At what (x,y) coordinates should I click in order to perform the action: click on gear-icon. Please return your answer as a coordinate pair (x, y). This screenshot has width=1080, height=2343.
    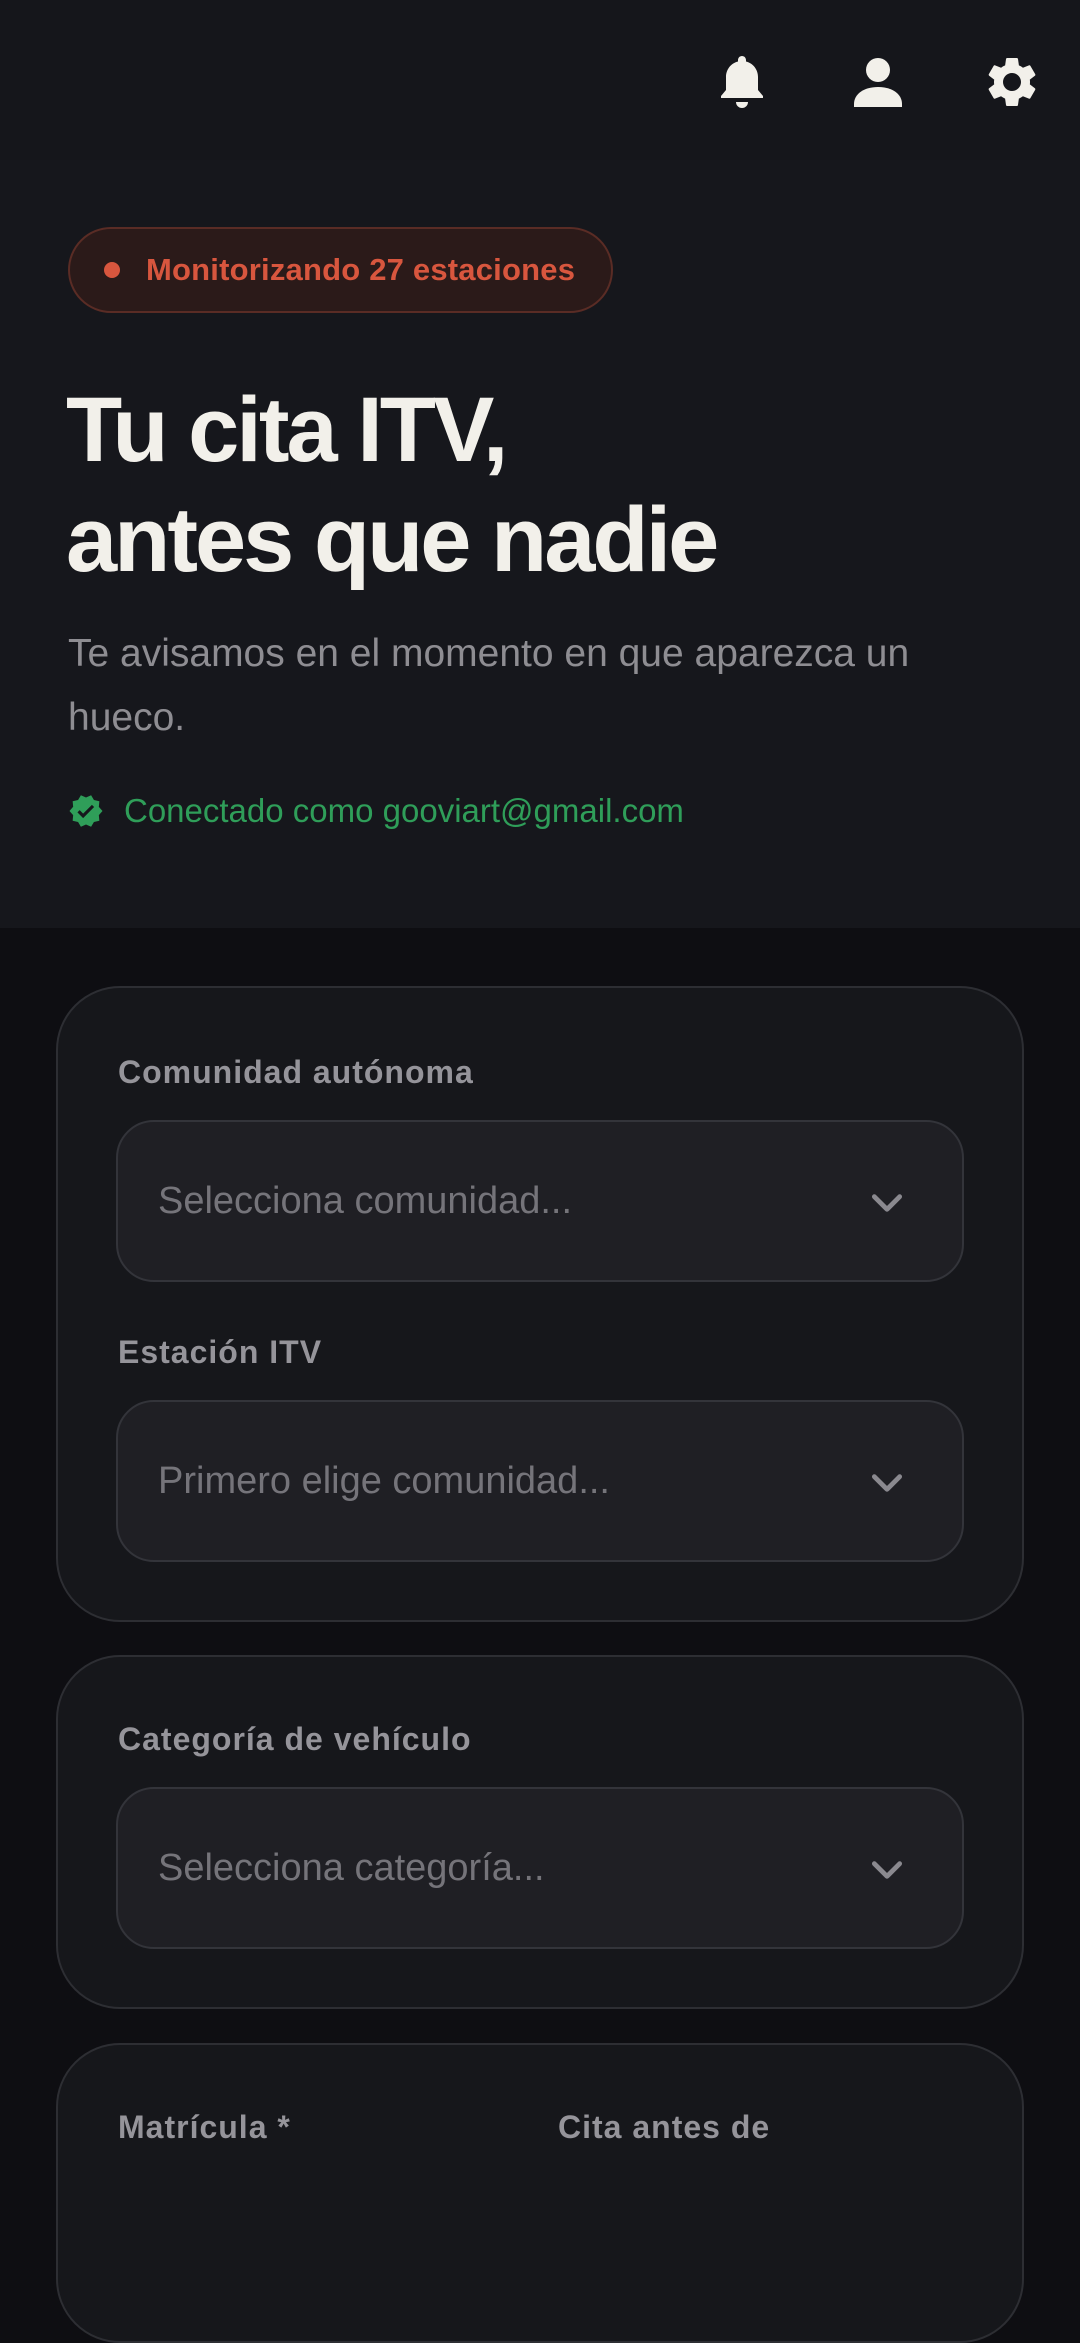
    Looking at the image, I should click on (1012, 81).